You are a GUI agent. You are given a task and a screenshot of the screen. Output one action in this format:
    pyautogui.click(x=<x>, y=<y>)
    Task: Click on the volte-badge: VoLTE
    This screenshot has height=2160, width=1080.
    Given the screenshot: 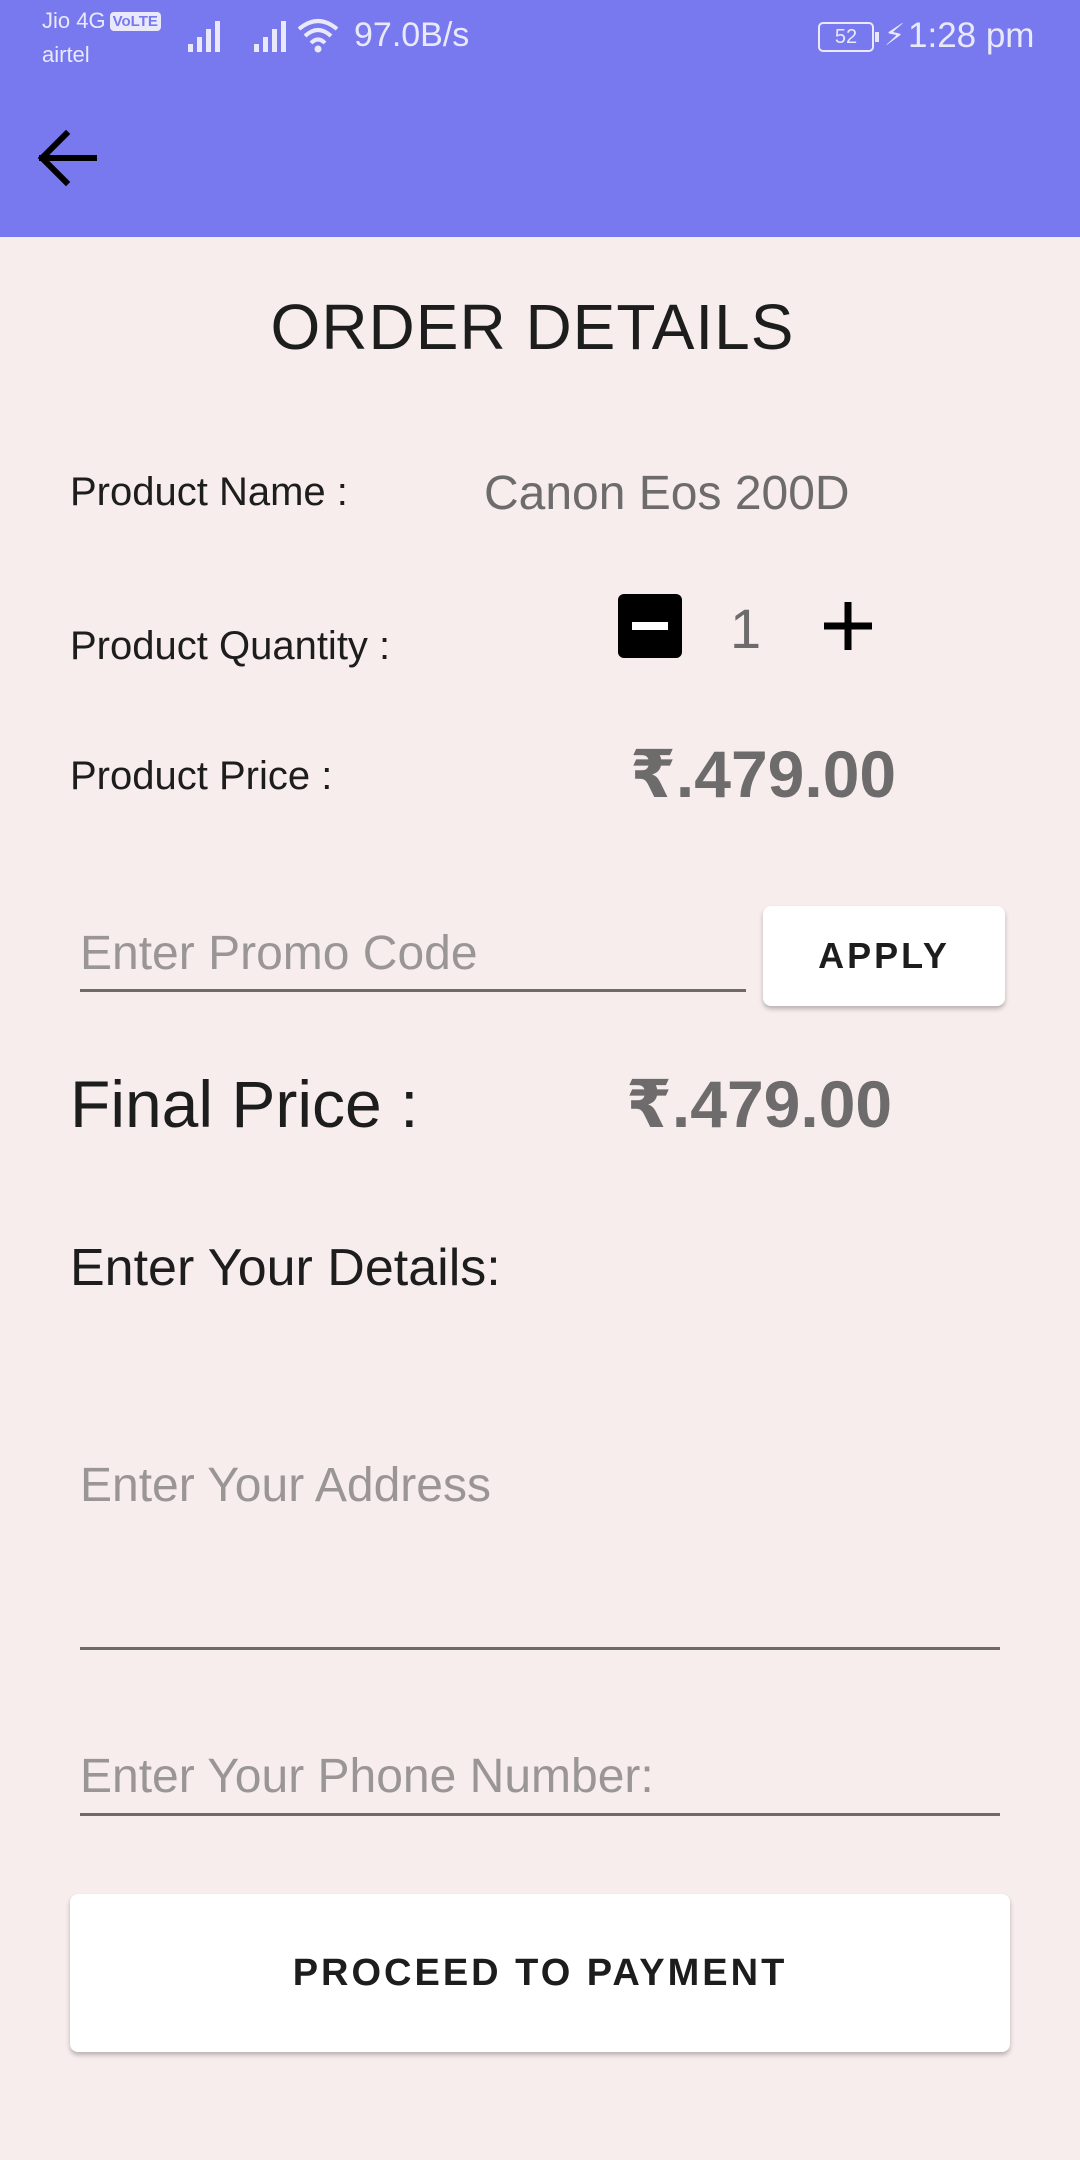 What is the action you would take?
    pyautogui.click(x=135, y=21)
    